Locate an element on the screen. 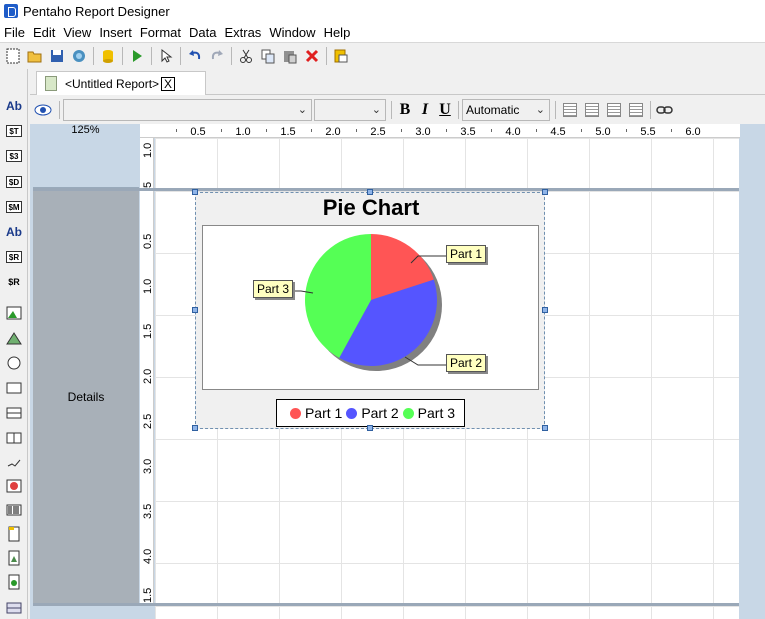  details-vertical-ruler: 0.5 1.0 1.5 2.0 2.5 3.0 3.5 4.0 1.5 is located at coordinates (147, 397).